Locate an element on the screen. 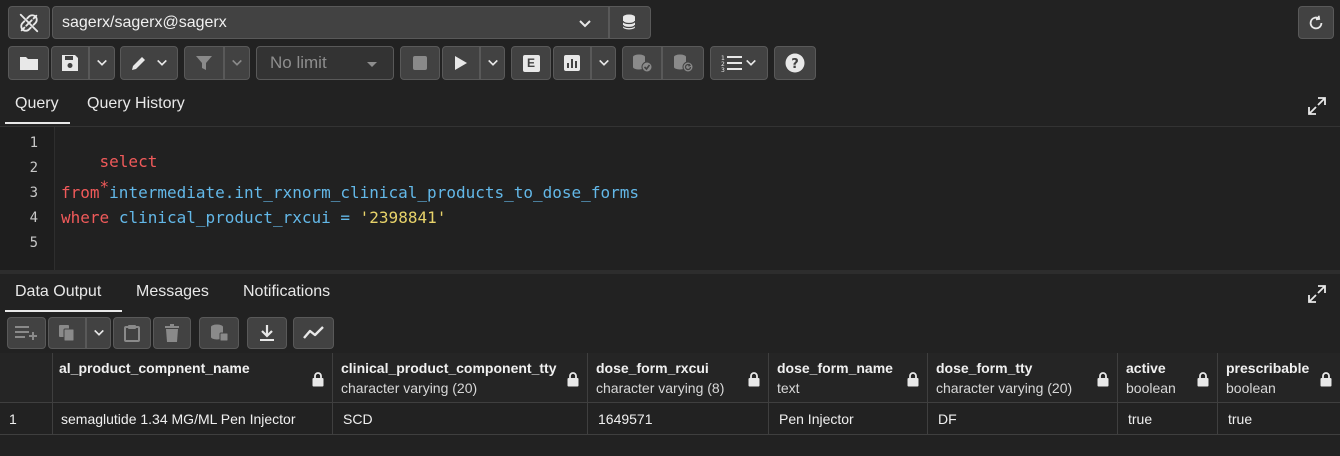  rollback-button is located at coordinates (683, 63).